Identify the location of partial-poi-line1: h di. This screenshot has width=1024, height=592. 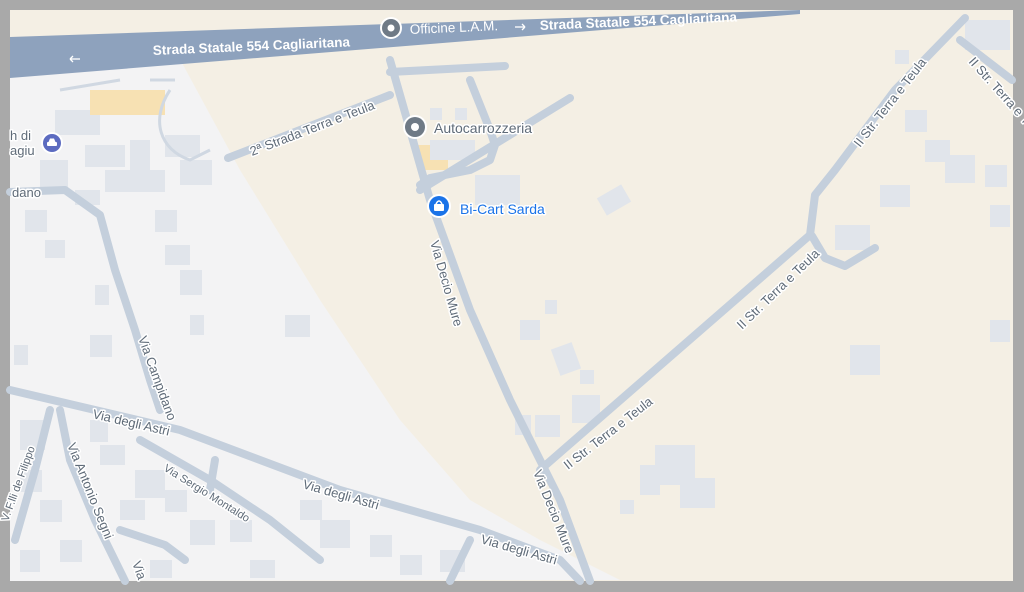
(20, 135).